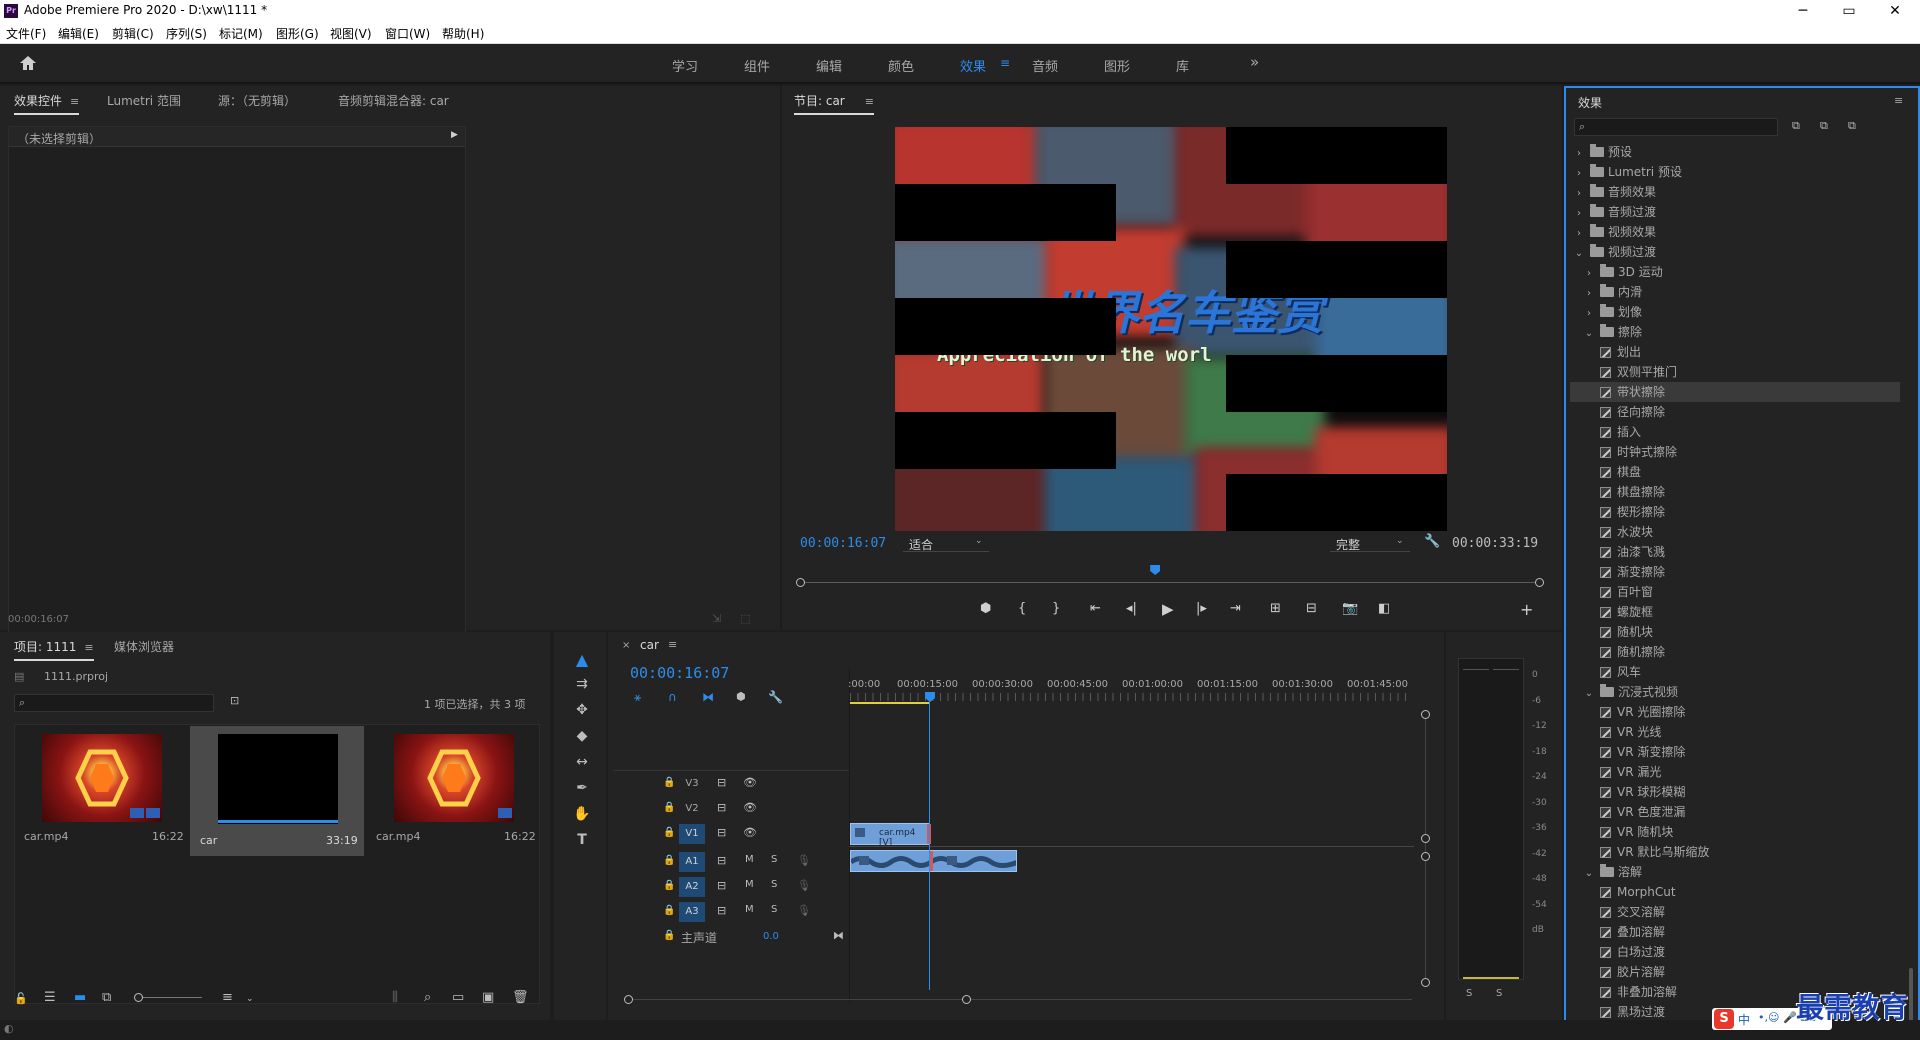 The height and width of the screenshot is (1040, 1920). What do you see at coordinates (1095, 608) in the screenshot?
I see `go-to-in-icon: ⇤` at bounding box center [1095, 608].